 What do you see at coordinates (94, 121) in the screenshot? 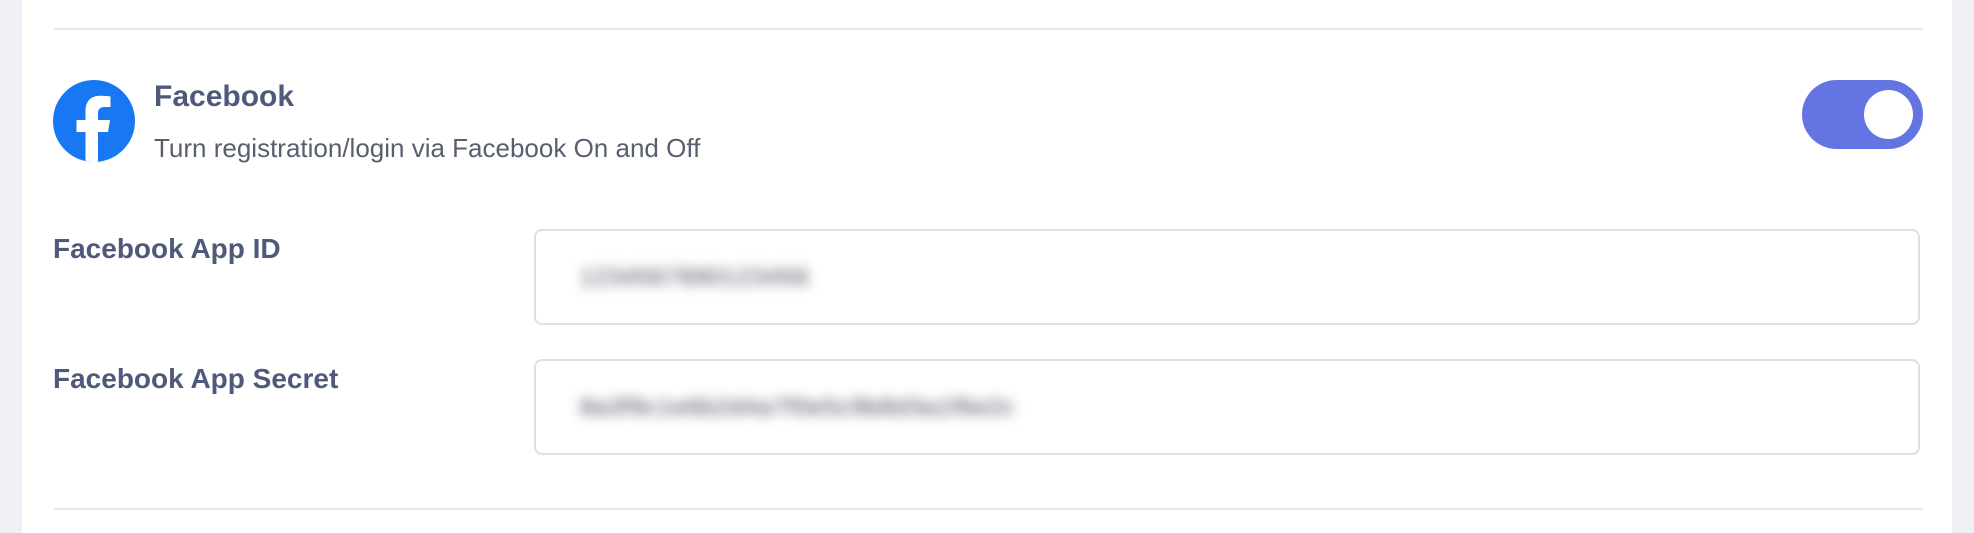
I see `facebook-icon` at bounding box center [94, 121].